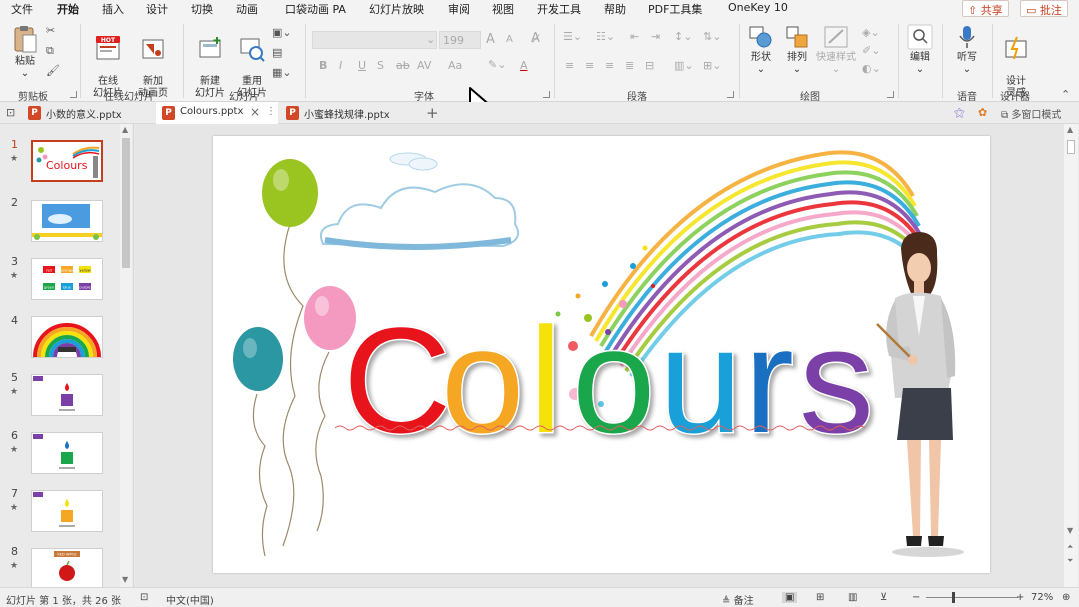  I want to click on section-icon: ▦⌄, so click(282, 72).